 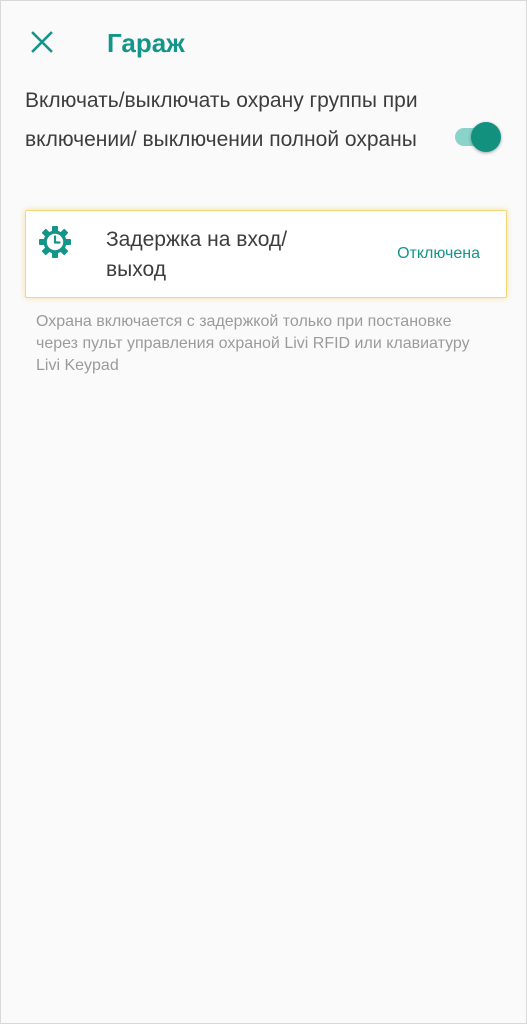 What do you see at coordinates (486, 137) in the screenshot?
I see `switch-thumb` at bounding box center [486, 137].